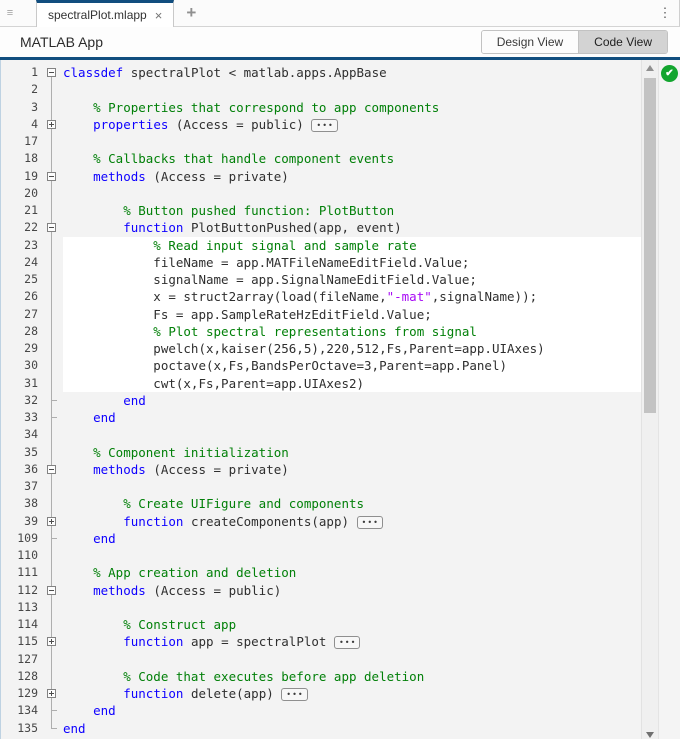 The width and height of the screenshot is (680, 739). Describe the element at coordinates (352, 521) in the screenshot. I see `code-text: function createComponents(app) •••` at that location.